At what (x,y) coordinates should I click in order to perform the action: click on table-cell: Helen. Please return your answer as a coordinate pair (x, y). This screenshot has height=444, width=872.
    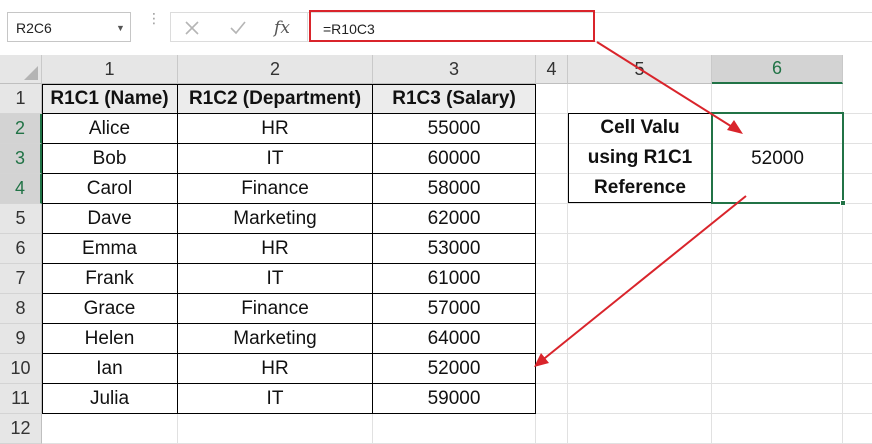
    Looking at the image, I should click on (110, 339).